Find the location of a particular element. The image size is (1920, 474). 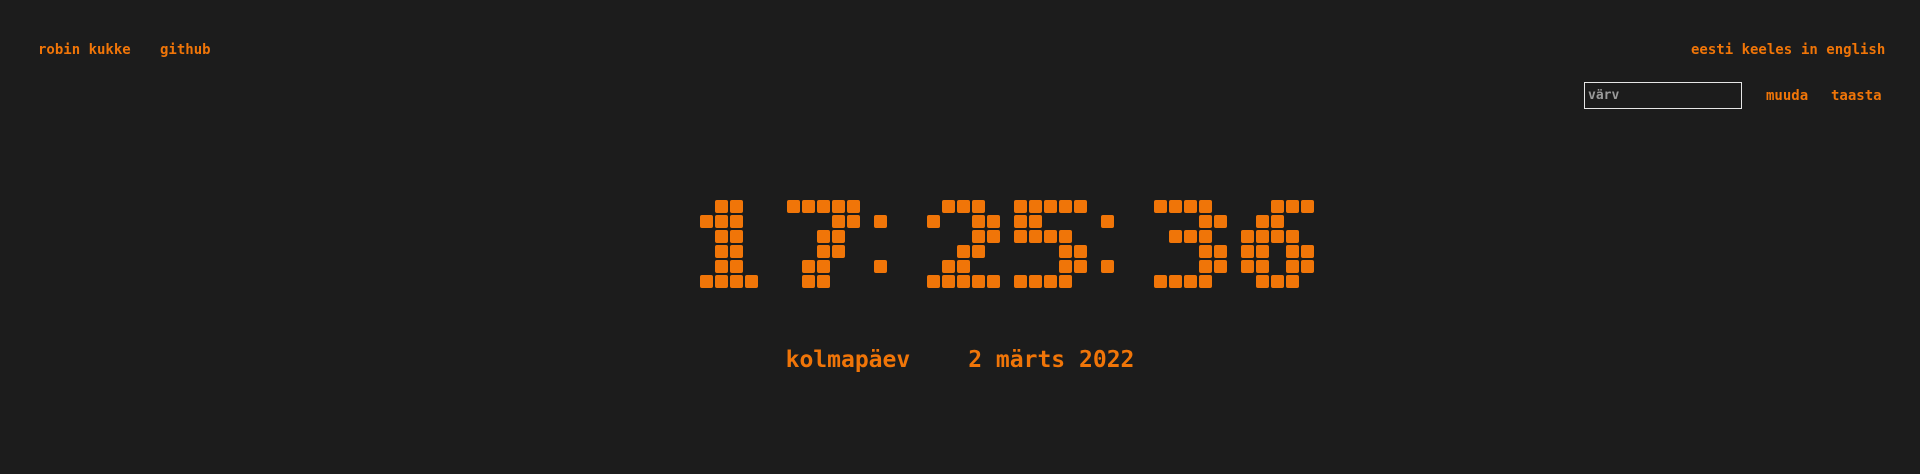

change-color-button: muuda is located at coordinates (1787, 96).